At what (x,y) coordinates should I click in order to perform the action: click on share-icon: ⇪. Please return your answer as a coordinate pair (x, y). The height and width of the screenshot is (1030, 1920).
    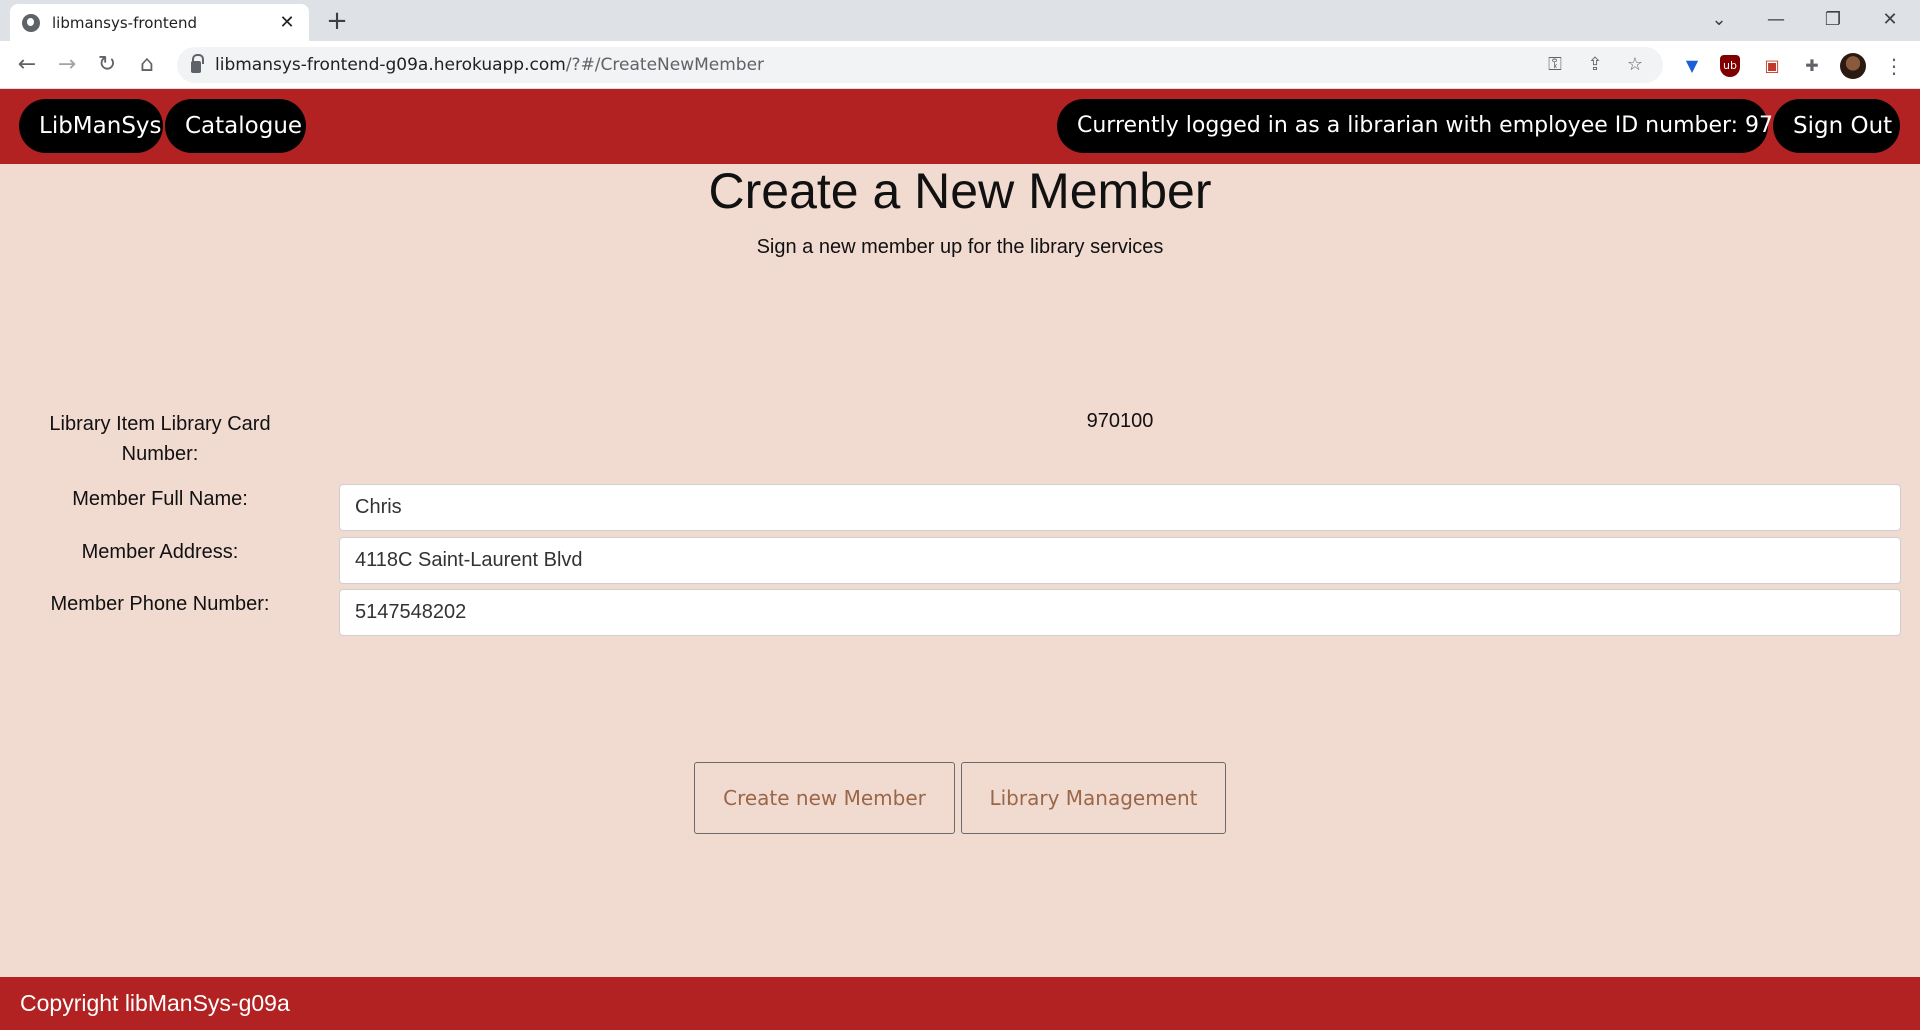
    Looking at the image, I should click on (1595, 65).